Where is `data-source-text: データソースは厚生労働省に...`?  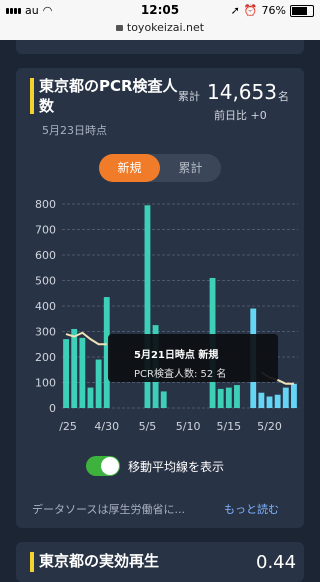
data-source-text: データソースは厚生労働省に... is located at coordinates (108, 509).